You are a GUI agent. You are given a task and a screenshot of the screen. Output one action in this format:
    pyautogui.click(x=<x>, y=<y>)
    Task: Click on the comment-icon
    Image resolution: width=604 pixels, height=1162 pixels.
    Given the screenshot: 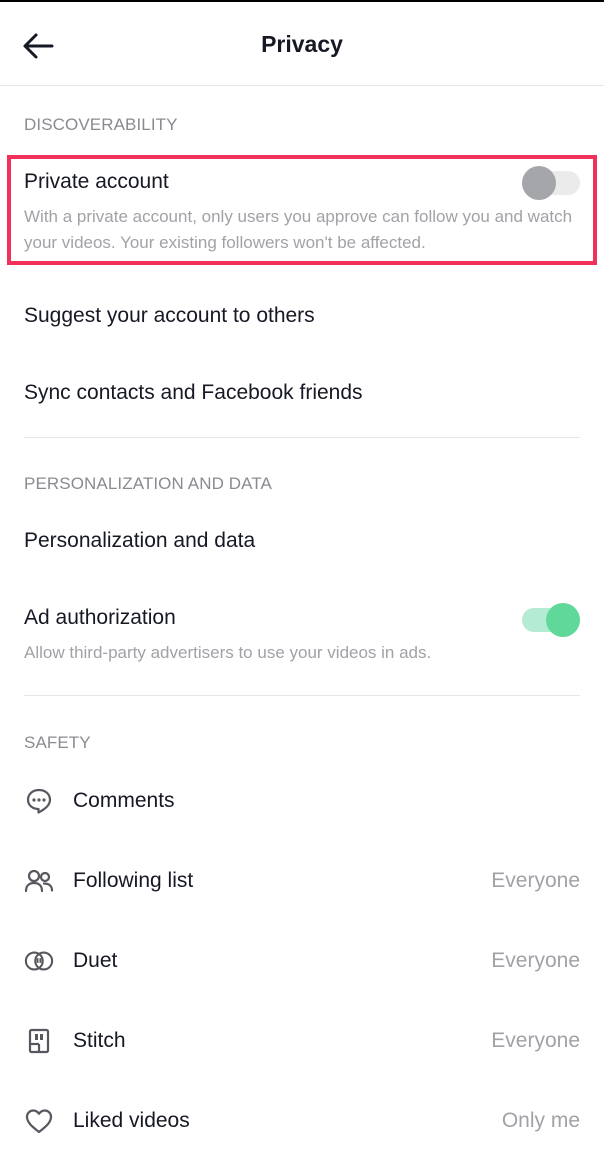 What is the action you would take?
    pyautogui.click(x=39, y=801)
    